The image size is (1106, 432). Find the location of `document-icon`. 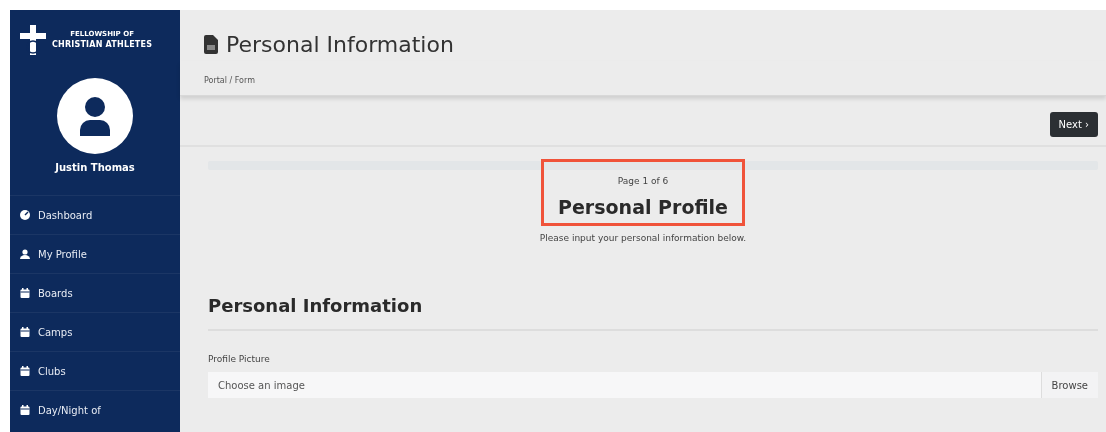

document-icon is located at coordinates (211, 44).